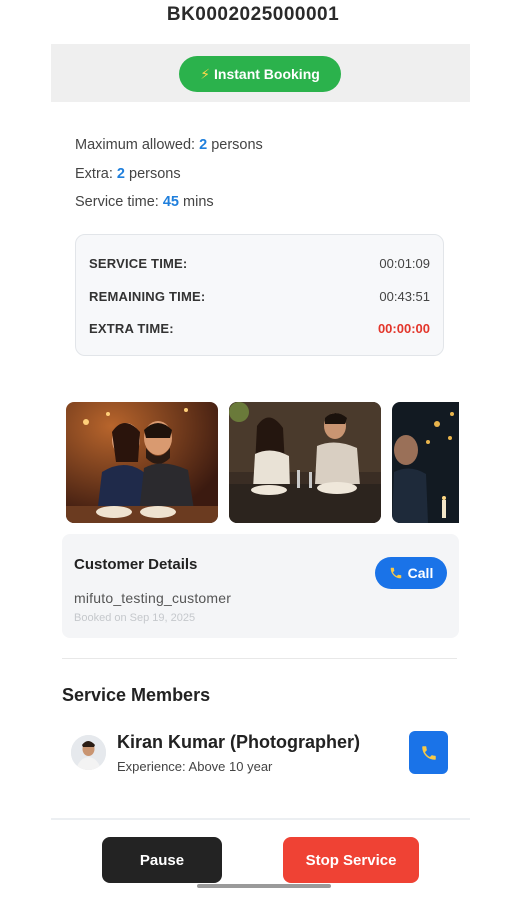  I want to click on instant-booking-badge: ⚡ Instant Booking, so click(260, 74).